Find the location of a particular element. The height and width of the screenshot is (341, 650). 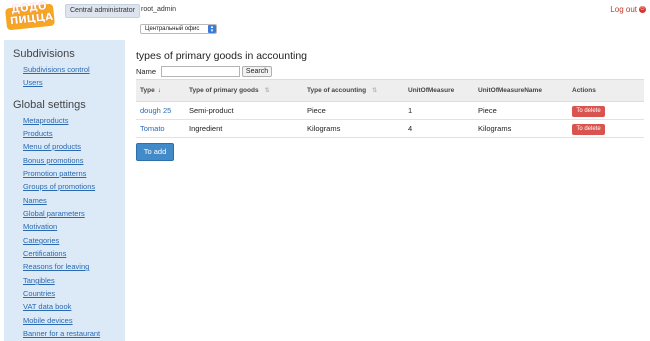

sidebar-item-mobile-devices: Mobile devices is located at coordinates (48, 320).